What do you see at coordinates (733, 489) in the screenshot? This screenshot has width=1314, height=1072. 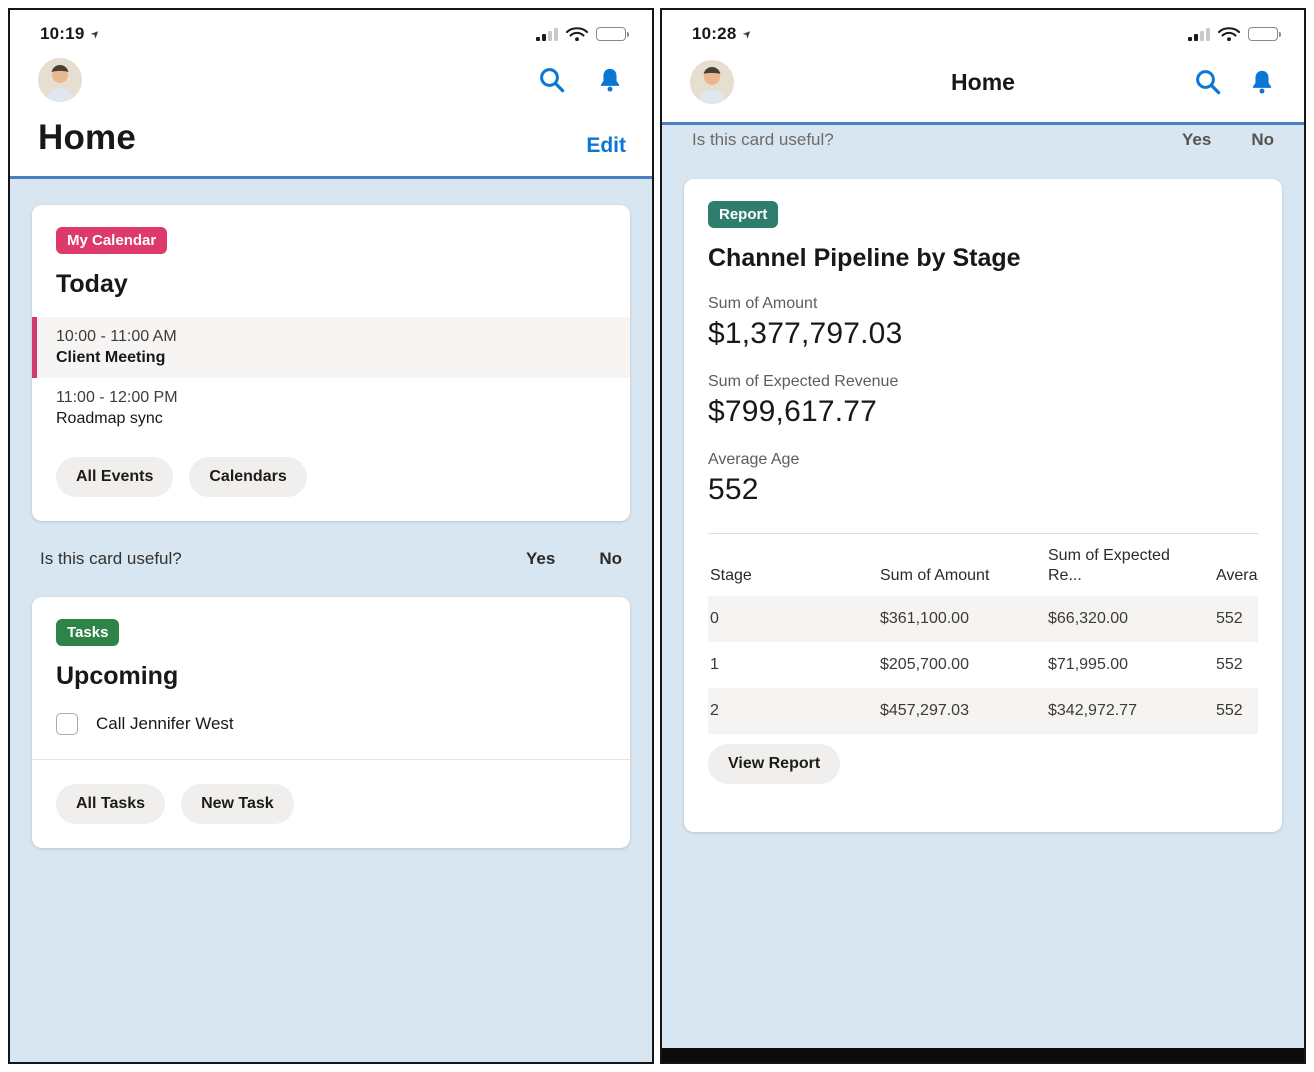 I see `metric-value: 552` at bounding box center [733, 489].